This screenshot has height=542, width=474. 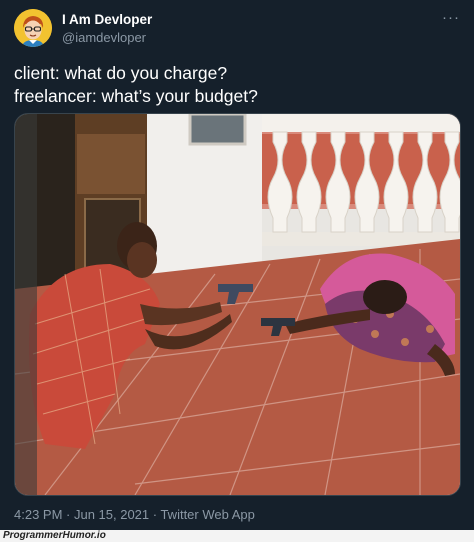 What do you see at coordinates (104, 37) in the screenshot?
I see `author-handle: @iamdevloper` at bounding box center [104, 37].